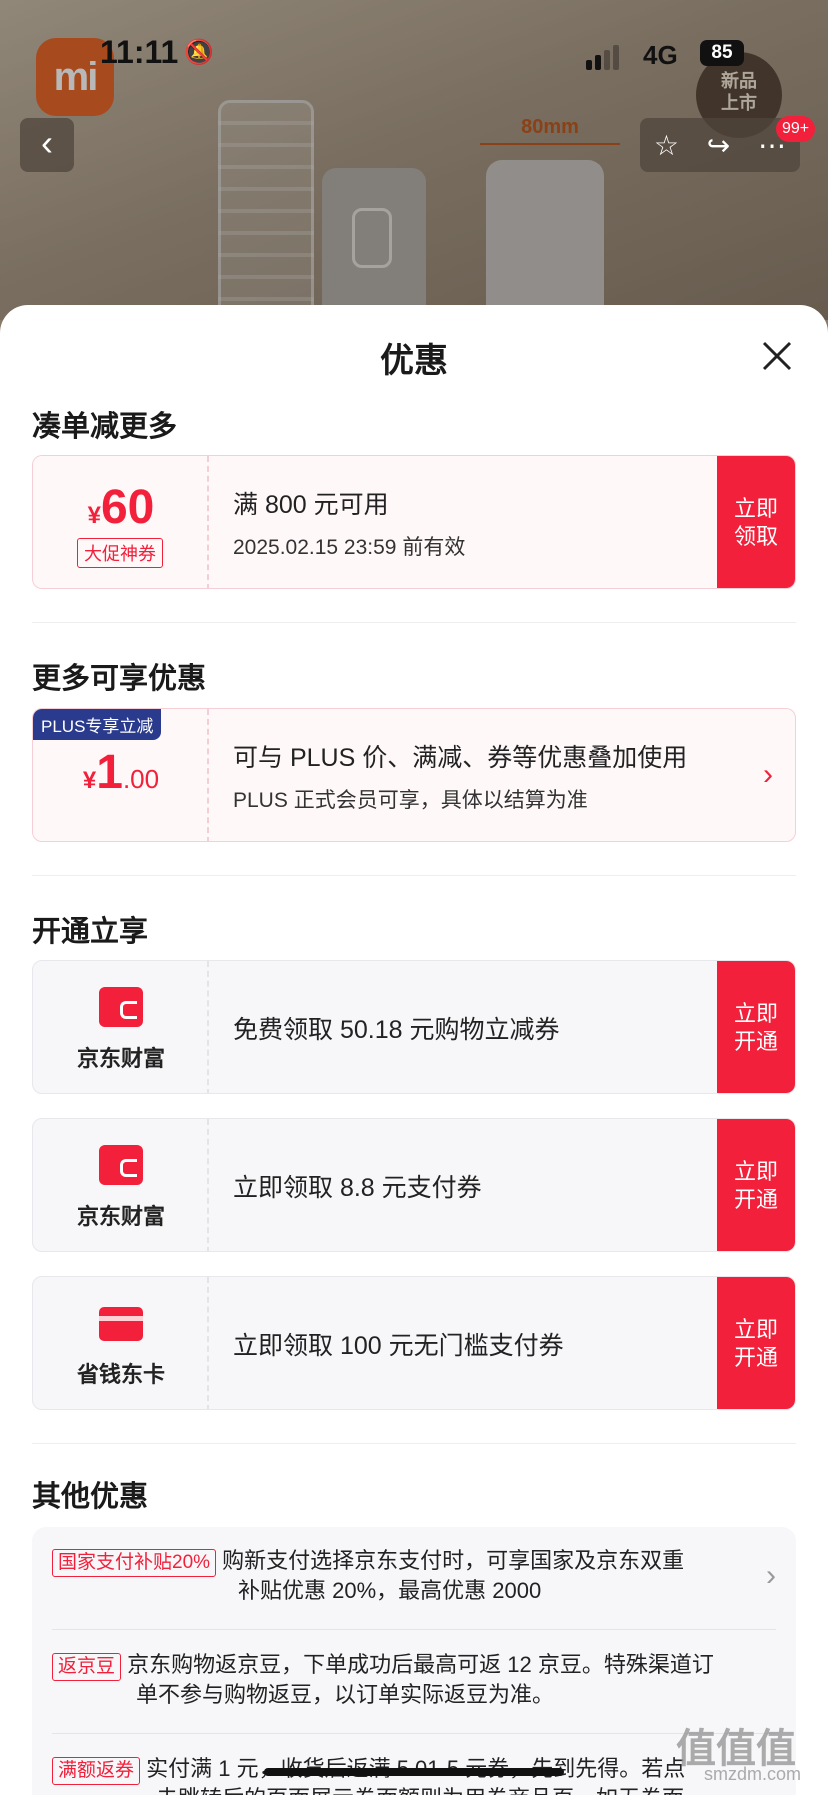  Describe the element at coordinates (47, 142) in the screenshot. I see `chevron-left-icon: ‹` at that location.